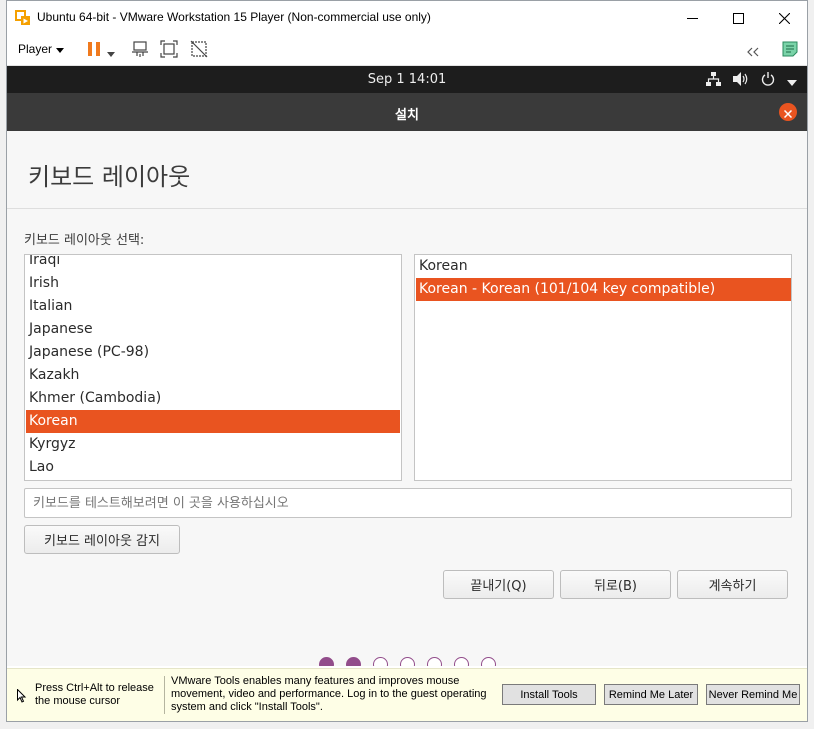  I want to click on progress-dots, so click(407, 661).